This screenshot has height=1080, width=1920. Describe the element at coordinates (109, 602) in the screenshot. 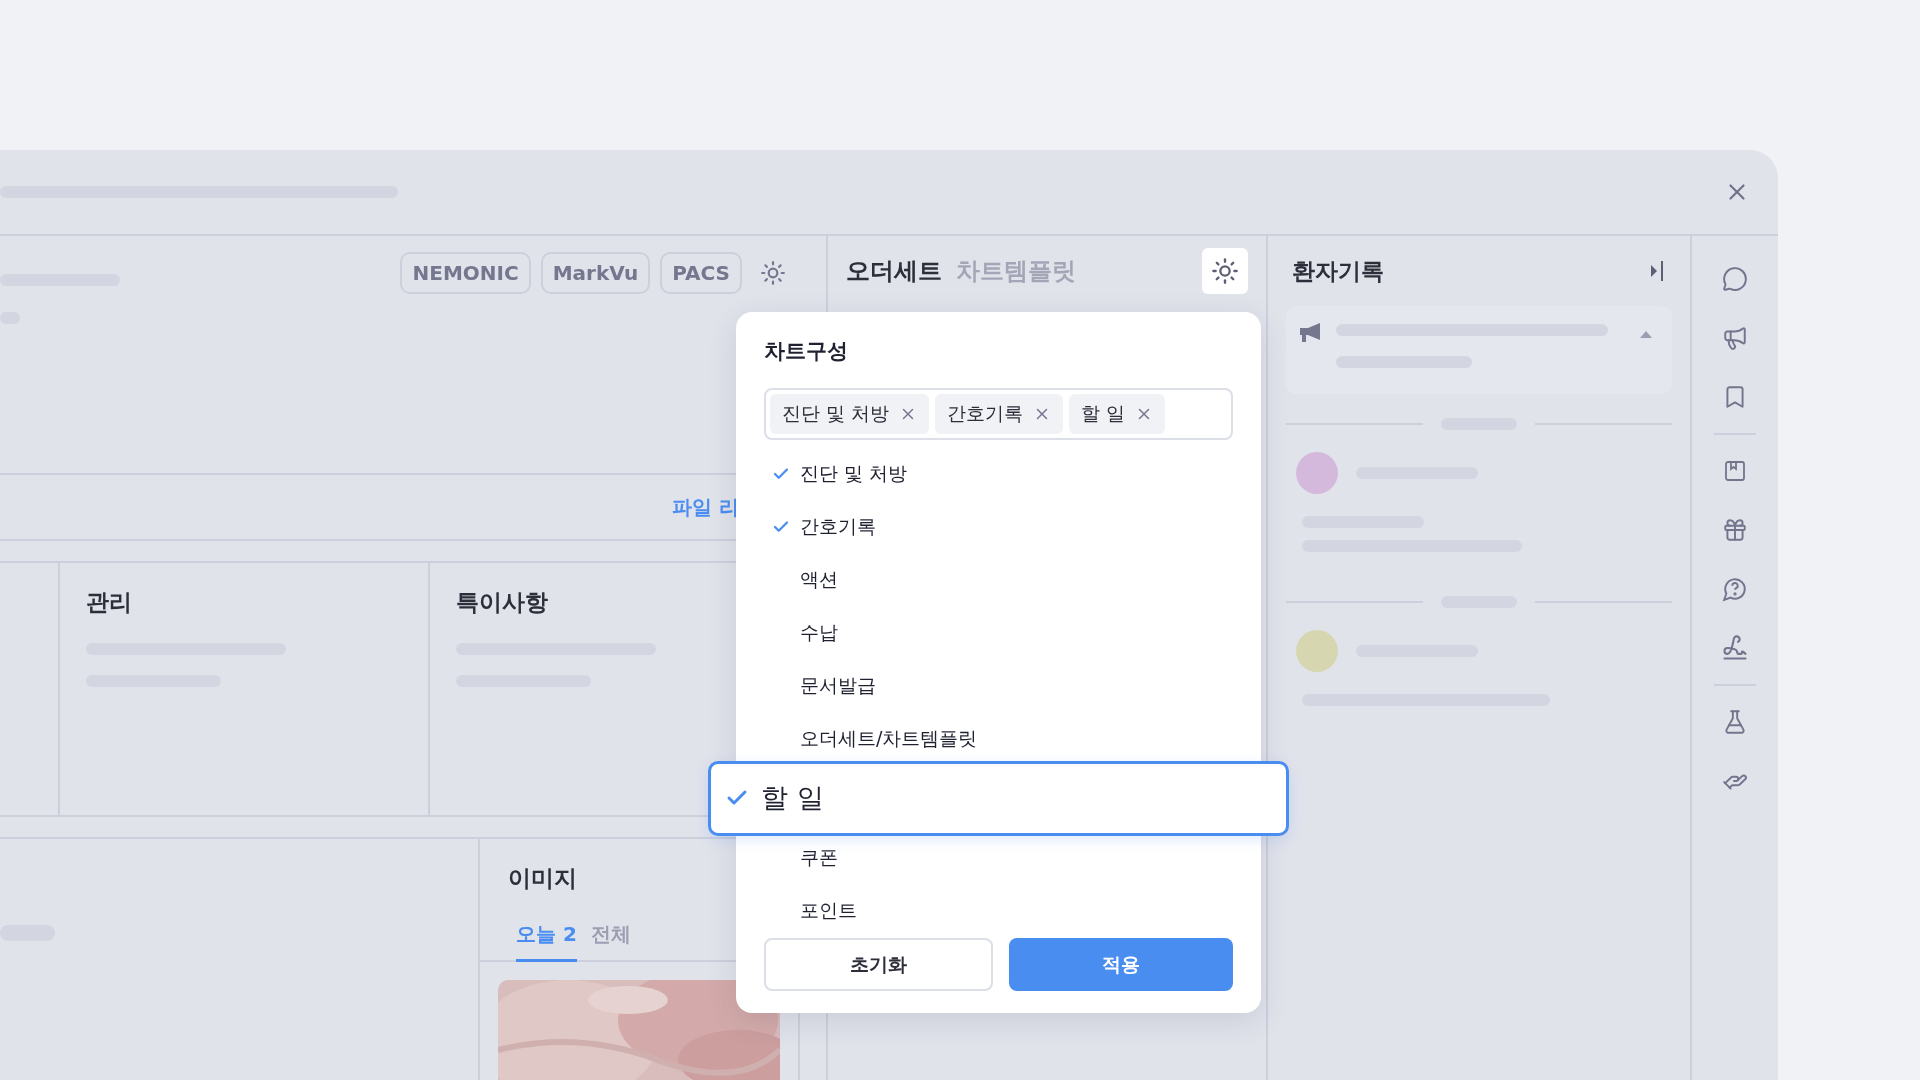

I see `card-title: 관리` at that location.